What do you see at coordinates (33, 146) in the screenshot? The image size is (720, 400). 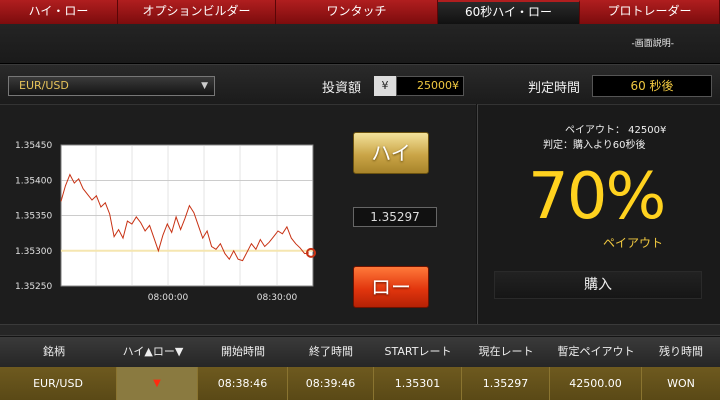 I see `y-tick-label: 1.35450` at bounding box center [33, 146].